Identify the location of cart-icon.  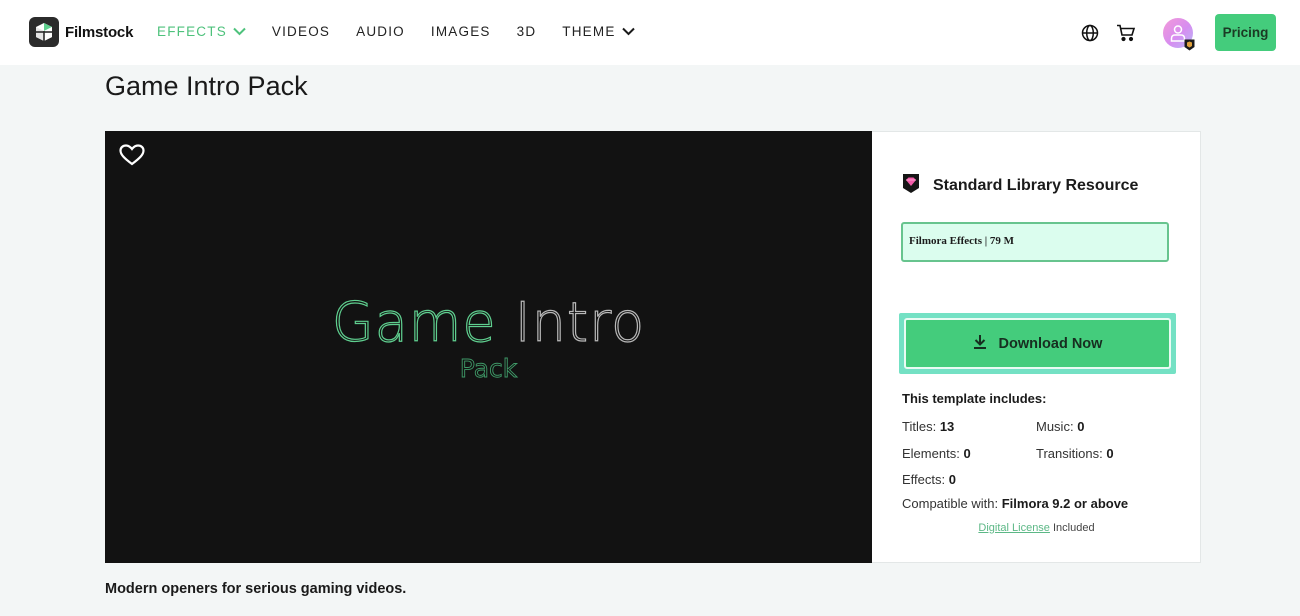
(1126, 33).